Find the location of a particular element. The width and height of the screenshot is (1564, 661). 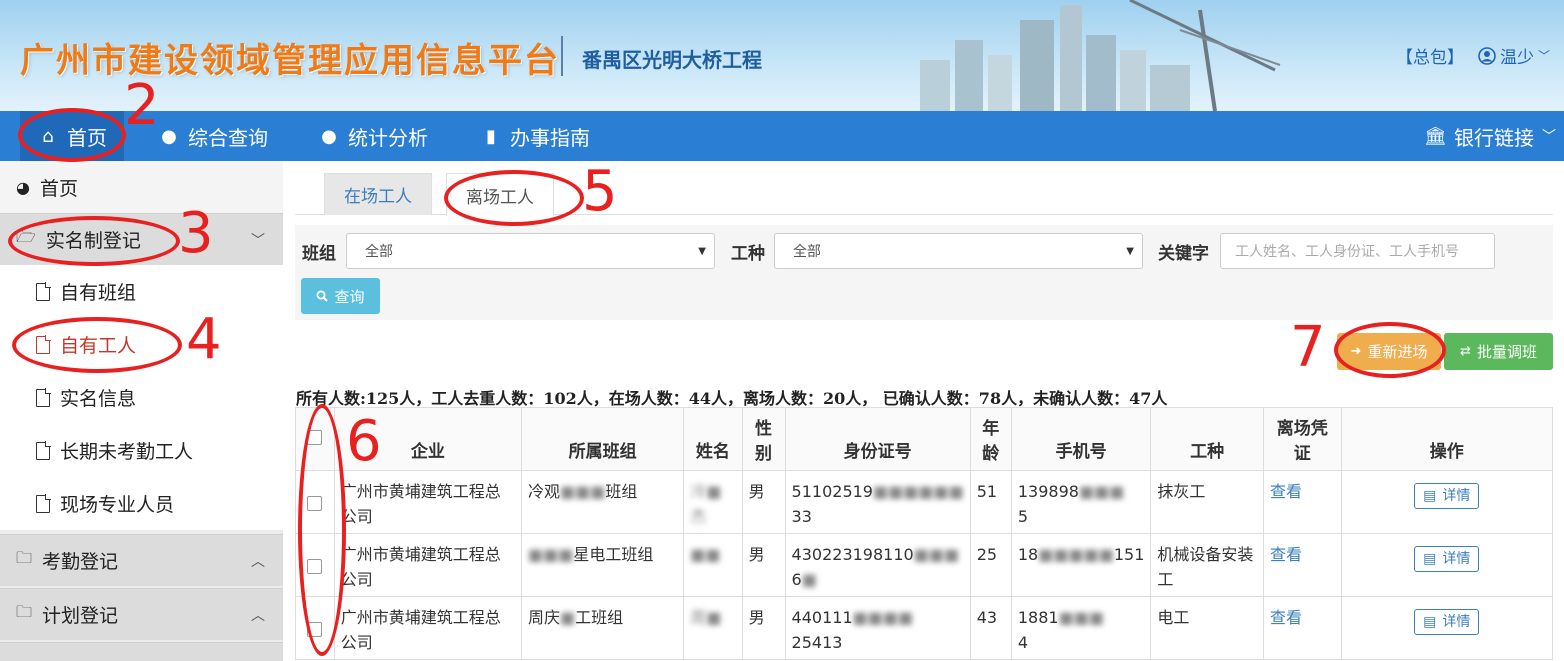

phone-text: 18 is located at coordinates (1028, 554).